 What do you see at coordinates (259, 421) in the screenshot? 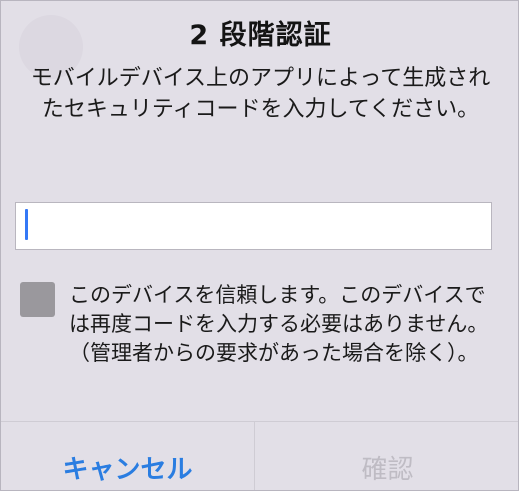
I see `button-divider-horizontal` at bounding box center [259, 421].